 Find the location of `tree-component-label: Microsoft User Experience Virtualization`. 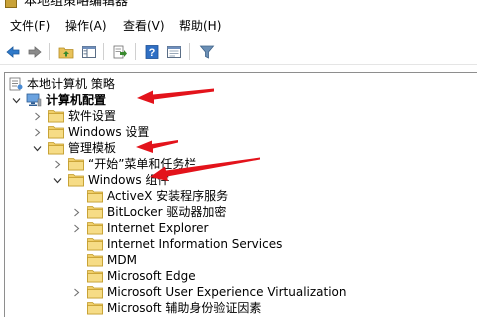

tree-component-label: Microsoft User Experience Virtualization is located at coordinates (227, 292).